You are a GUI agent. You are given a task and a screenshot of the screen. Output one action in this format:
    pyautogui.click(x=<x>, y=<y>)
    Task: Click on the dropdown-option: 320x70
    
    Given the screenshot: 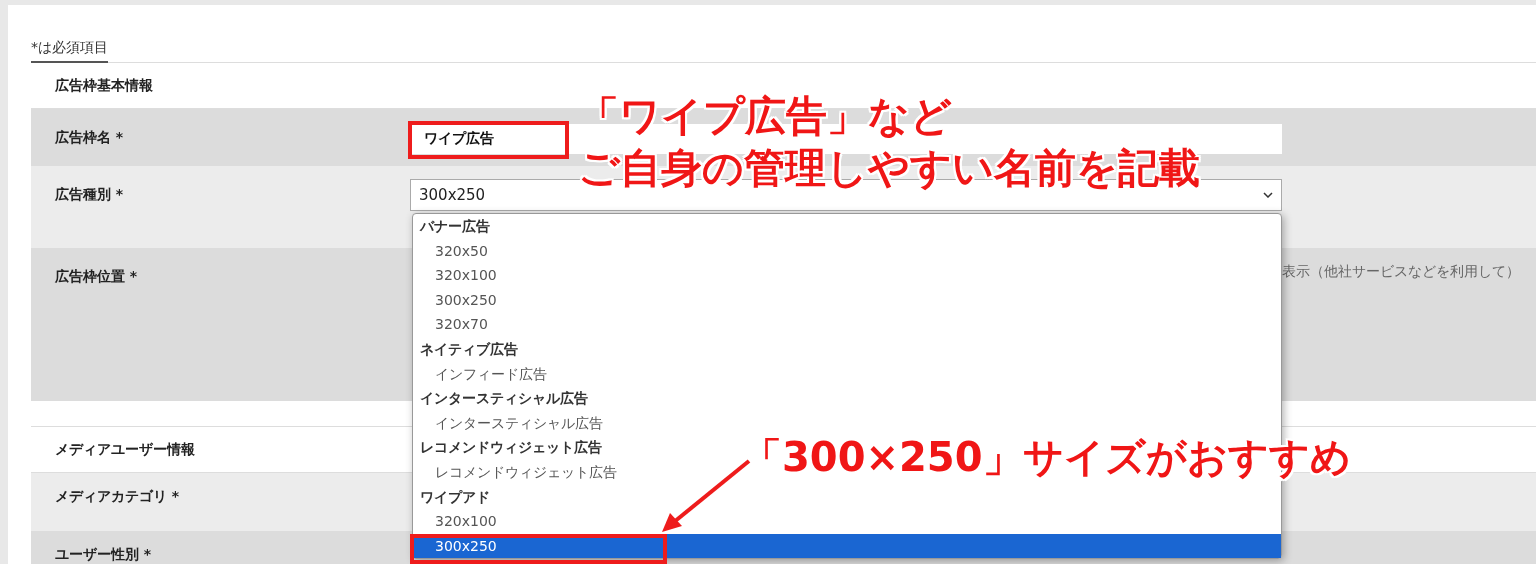 What is the action you would take?
    pyautogui.click(x=453, y=324)
    